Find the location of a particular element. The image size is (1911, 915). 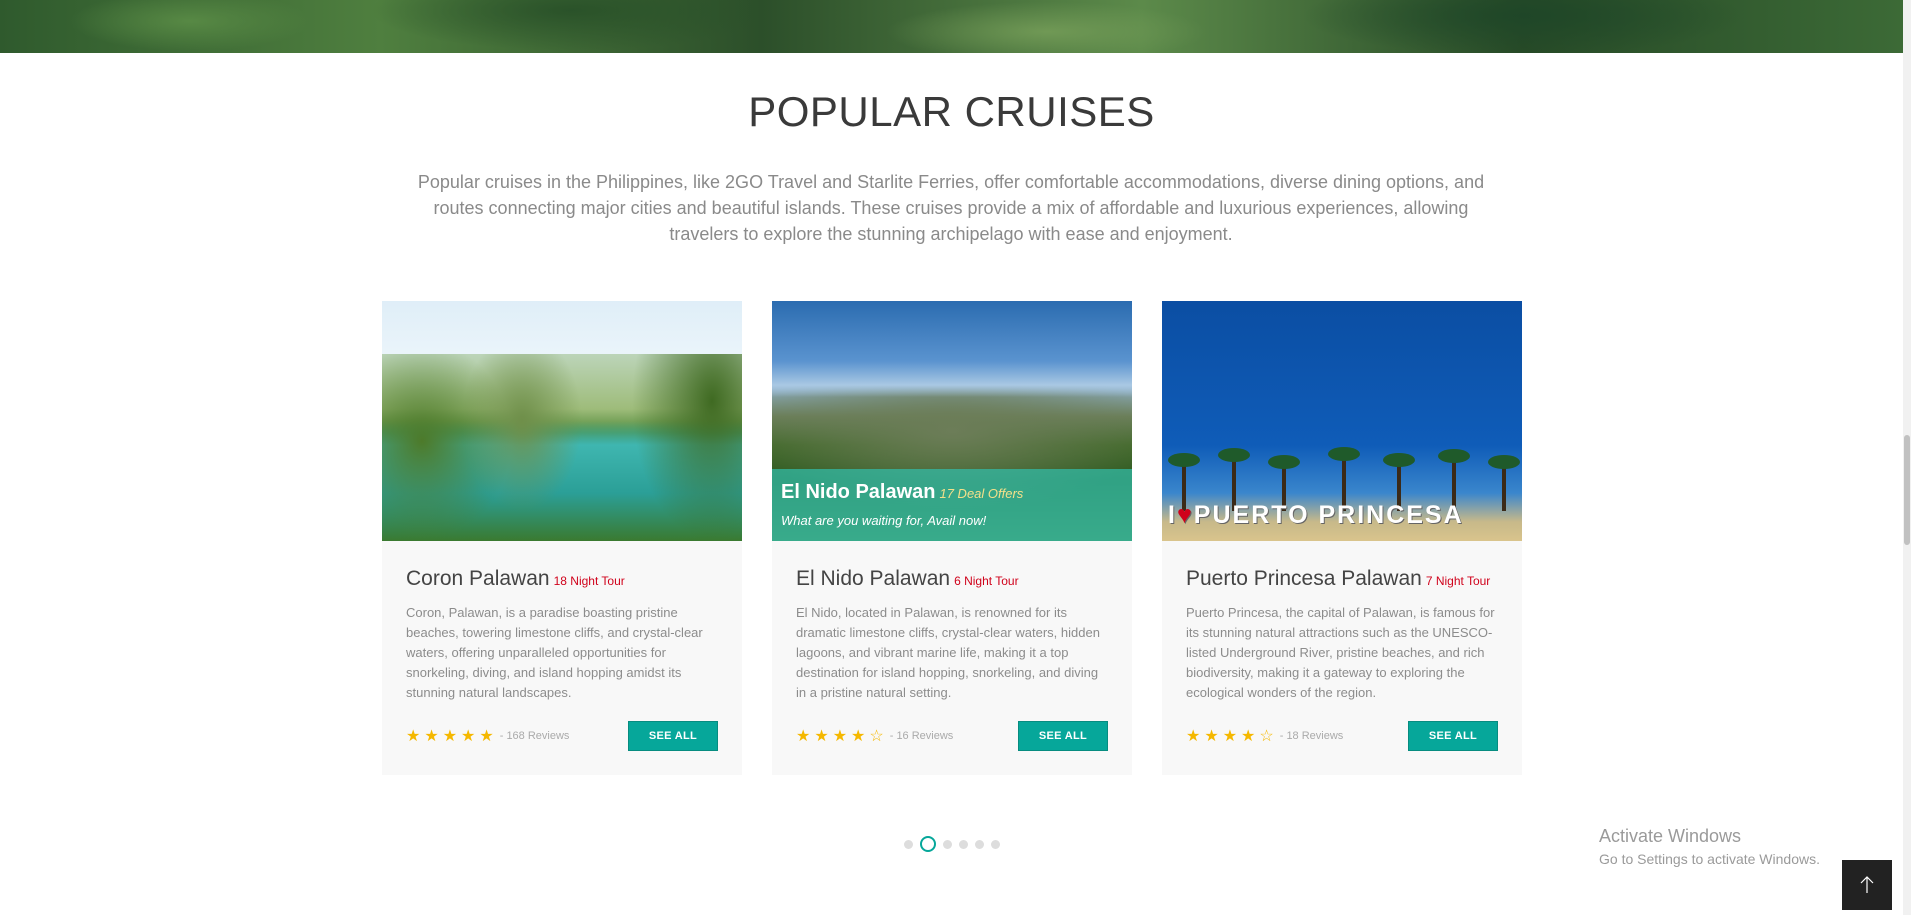

arrow-up-icon is located at coordinates (1867, 884).